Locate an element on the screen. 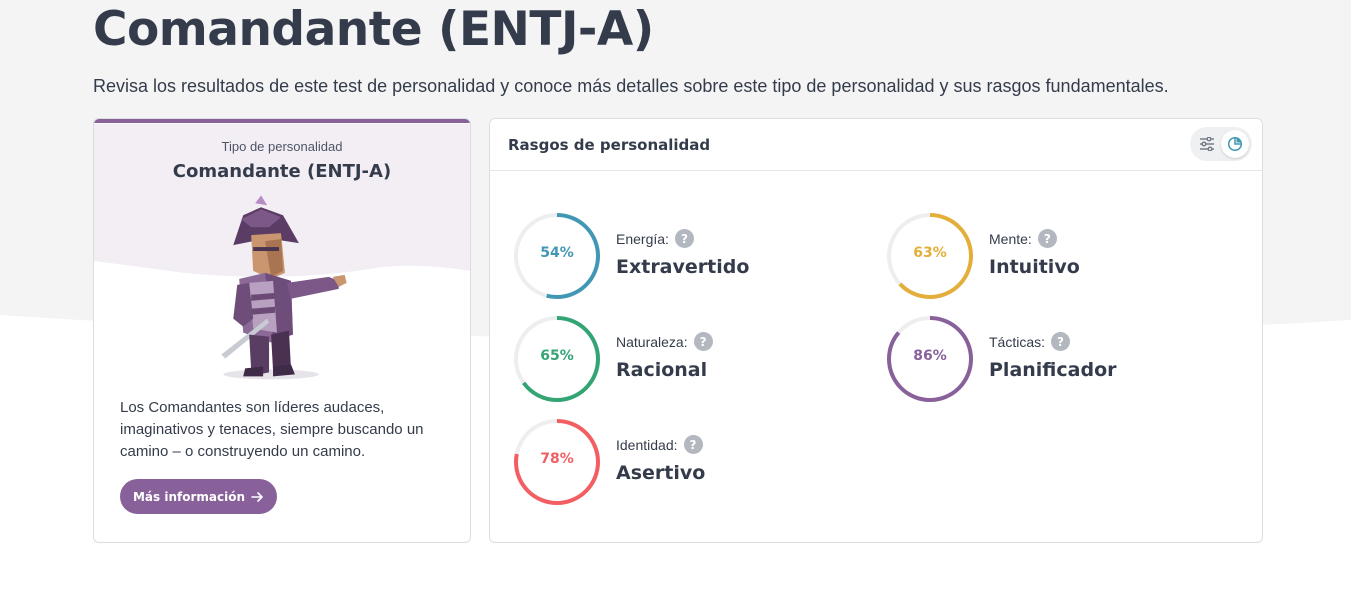 Image resolution: width=1351 pixels, height=593 pixels. more-info-button: Más información is located at coordinates (198, 496).